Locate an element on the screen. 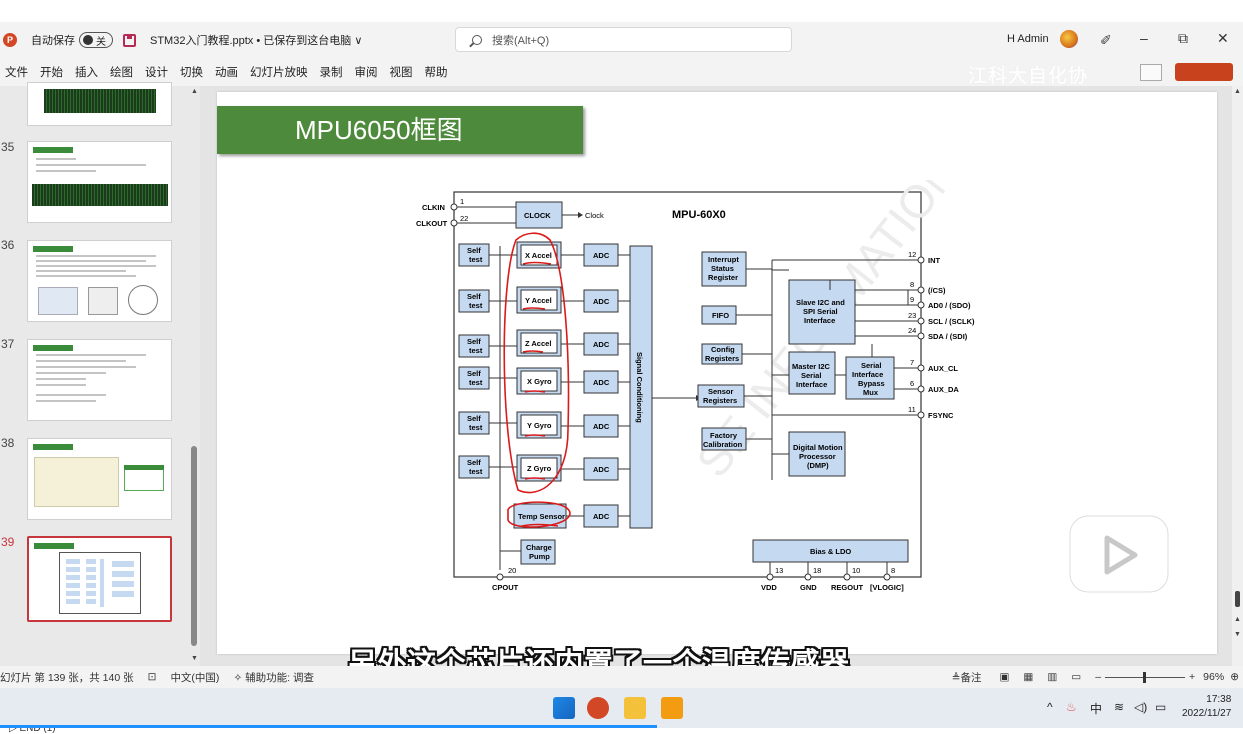 Image resolution: width=1243 pixels, height=734 pixels. windows-start-icon is located at coordinates (564, 708).